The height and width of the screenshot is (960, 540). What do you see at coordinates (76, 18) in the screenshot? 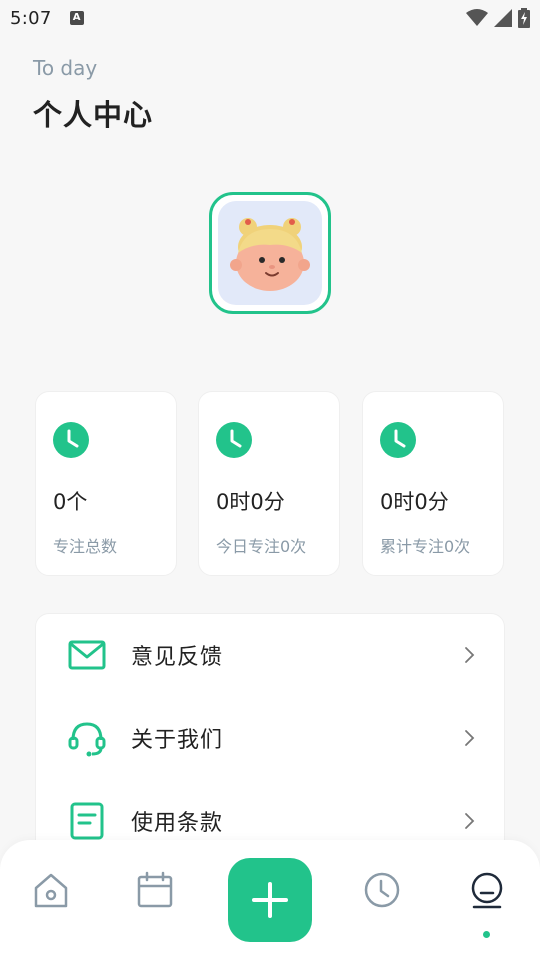
I see `notification-icon: A` at bounding box center [76, 18].